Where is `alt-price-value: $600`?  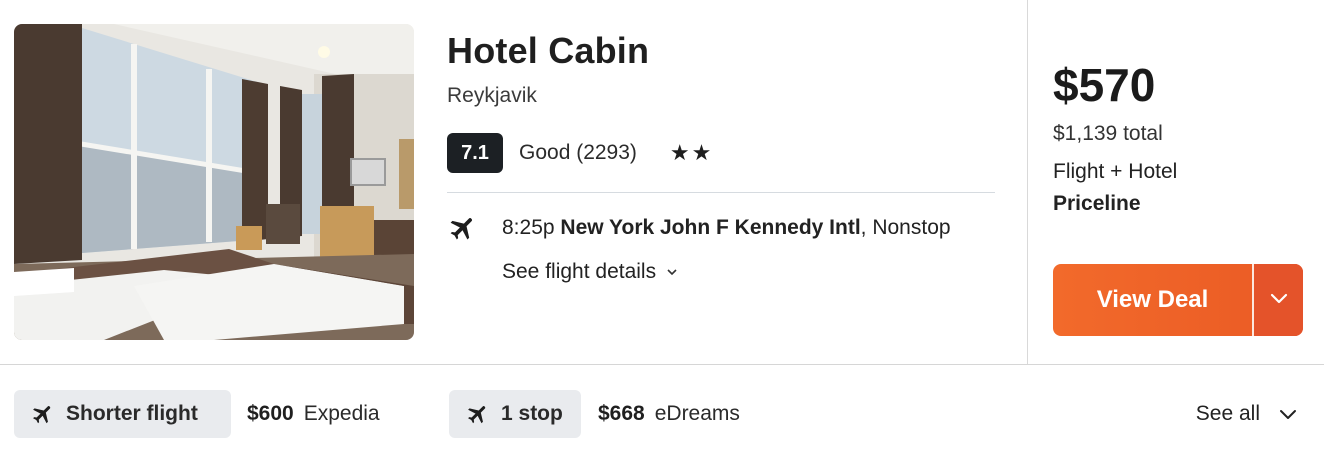
alt-price-value: $600 is located at coordinates (270, 413).